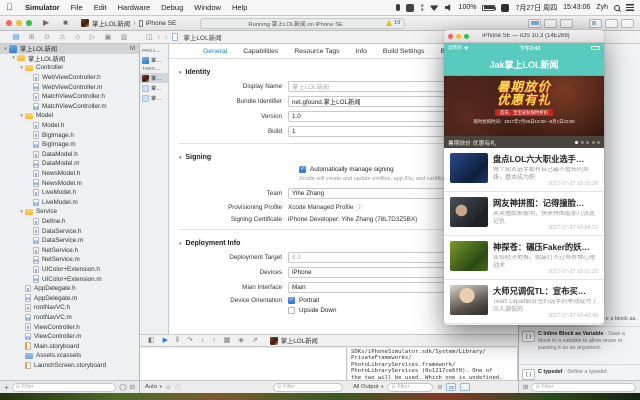 The image size is (640, 400). I want to click on file-row-BigImage.m: m BigImage.m, so click(69, 145).